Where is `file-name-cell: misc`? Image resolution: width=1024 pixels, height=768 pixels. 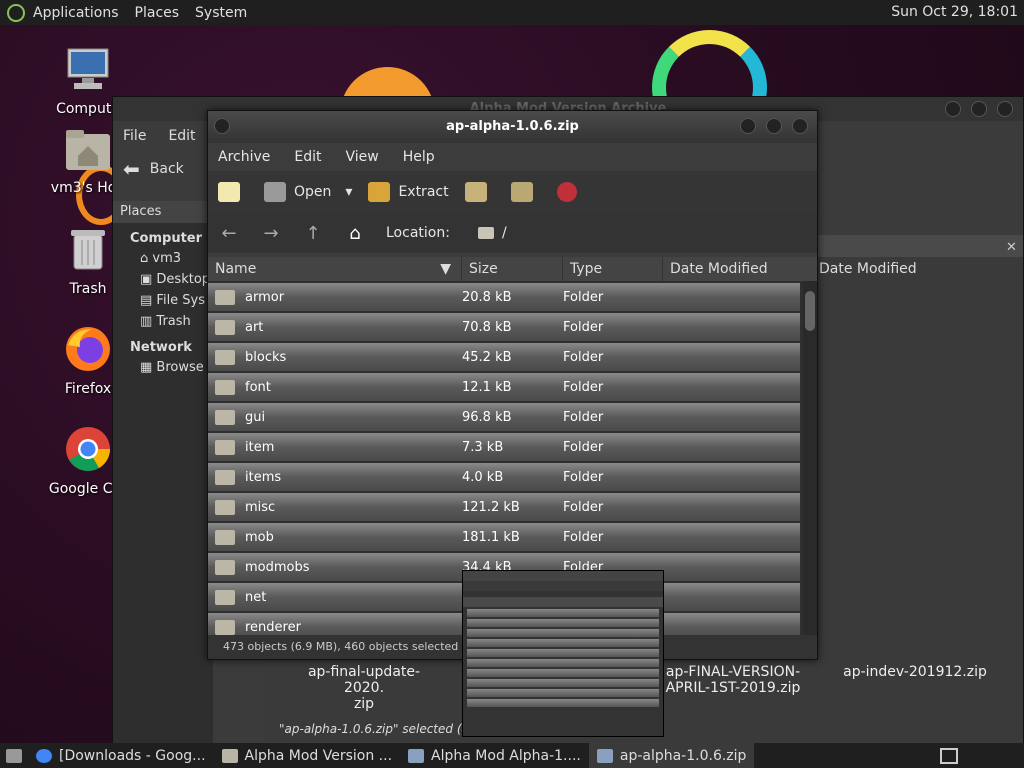 file-name-cell: misc is located at coordinates (331, 507).